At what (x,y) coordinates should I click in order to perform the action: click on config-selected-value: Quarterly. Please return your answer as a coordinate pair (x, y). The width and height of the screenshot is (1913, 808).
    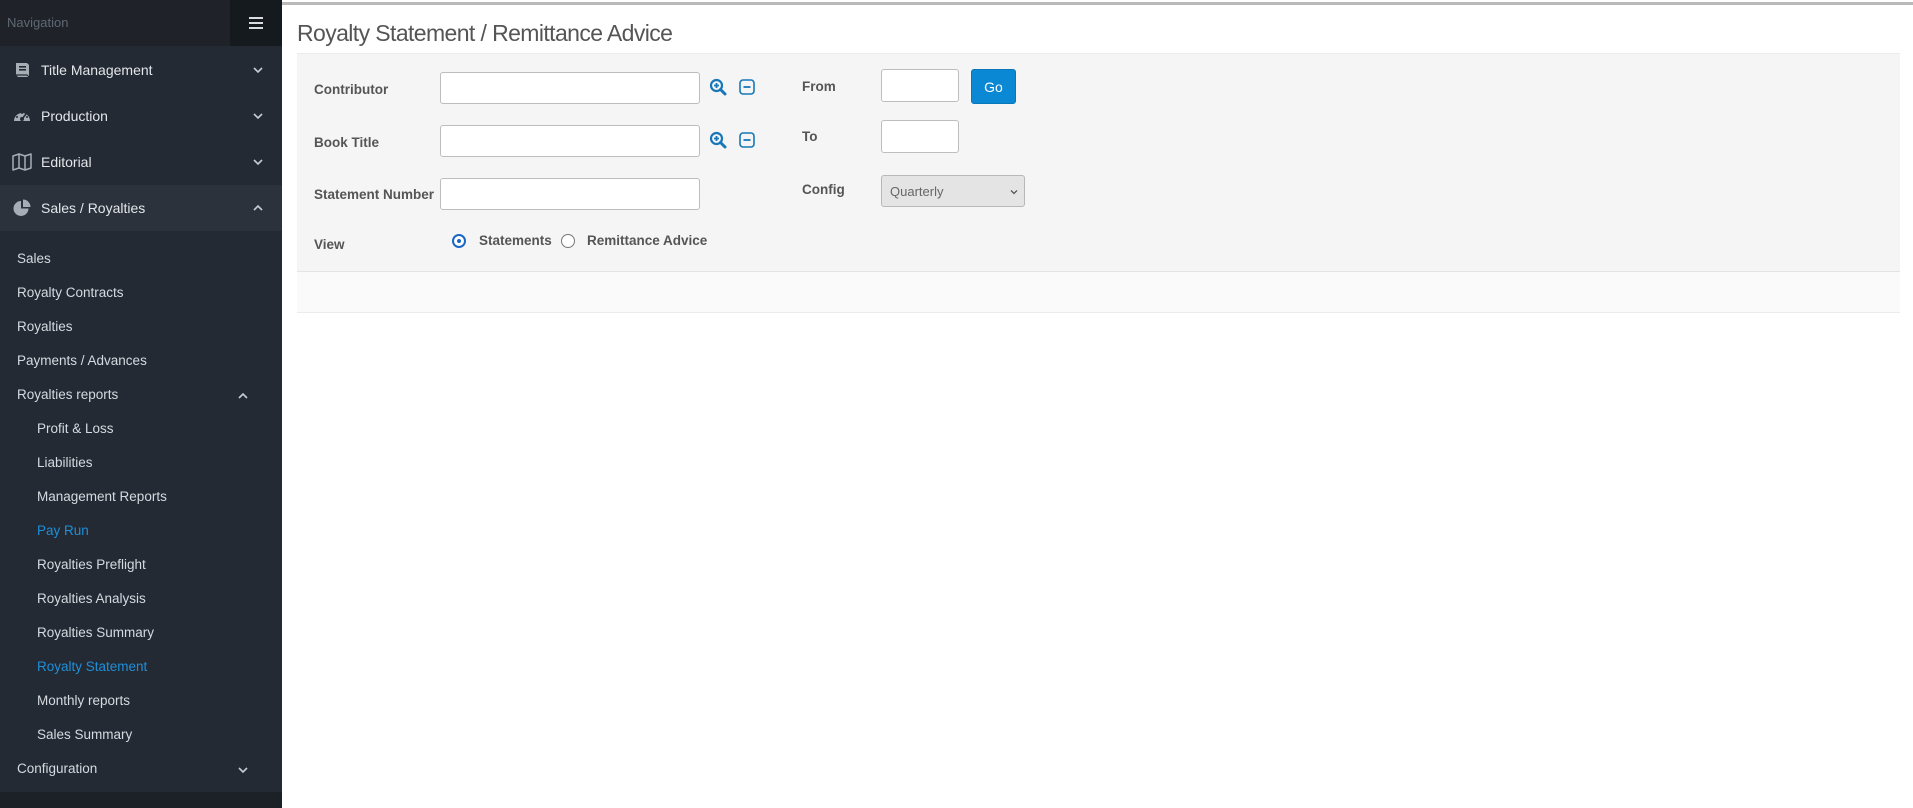
    Looking at the image, I should click on (917, 191).